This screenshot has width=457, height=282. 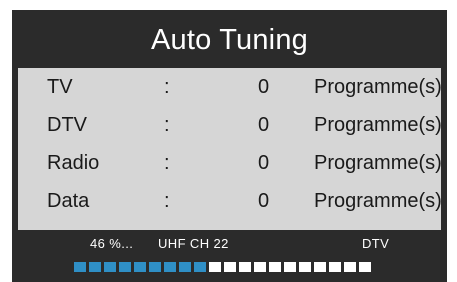 I want to click on scan-signal-type: DTV, so click(x=376, y=243).